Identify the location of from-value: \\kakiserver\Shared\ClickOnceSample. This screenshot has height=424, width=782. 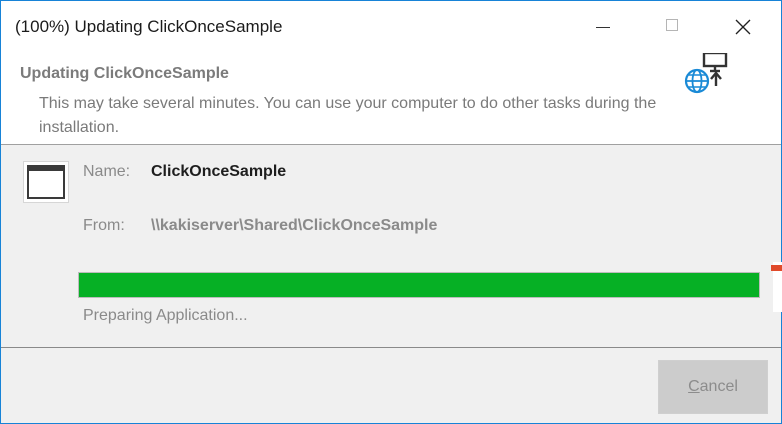
(294, 225).